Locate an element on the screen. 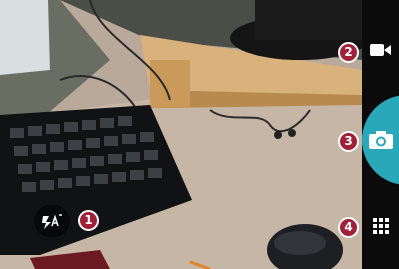 The image size is (399, 269). callout-1: 1 is located at coordinates (88, 220).